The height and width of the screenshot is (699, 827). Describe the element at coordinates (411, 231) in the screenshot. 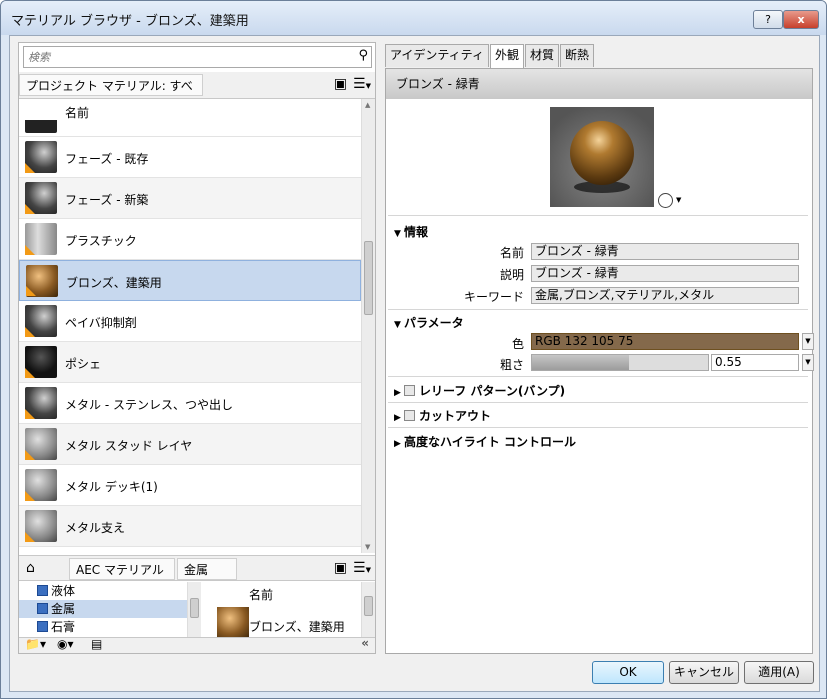

I see `info-section-header: ▼ 情報` at that location.